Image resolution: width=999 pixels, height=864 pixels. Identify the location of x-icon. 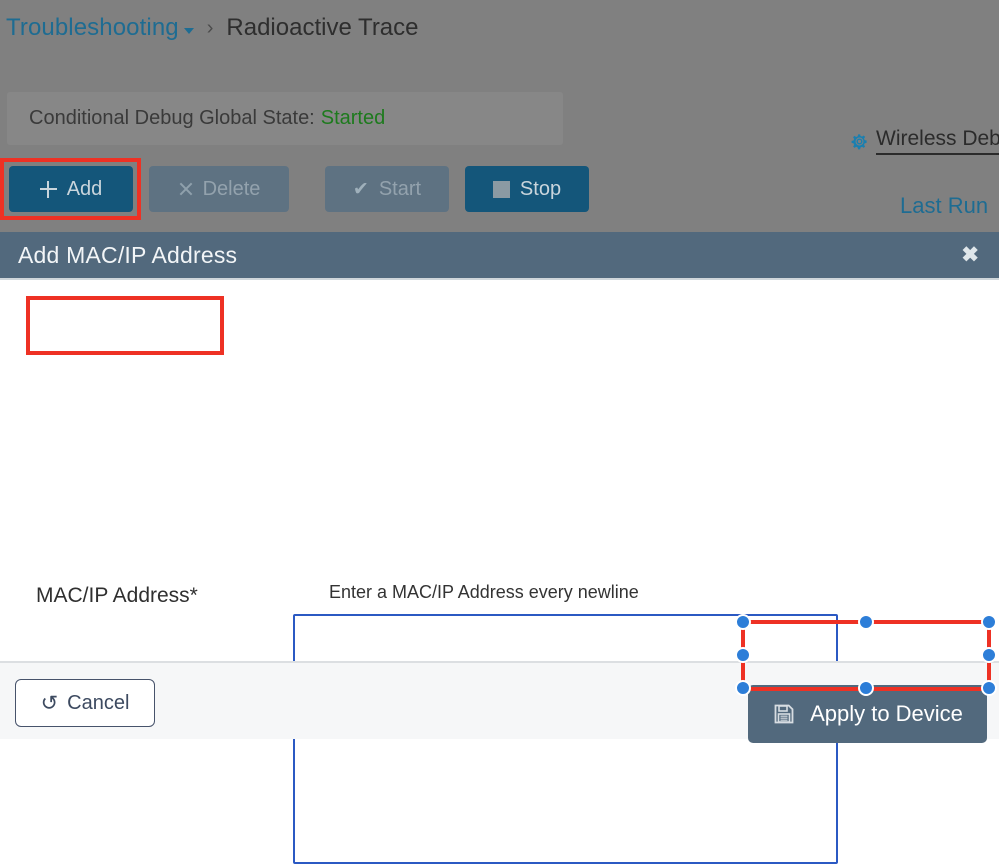
(185, 189).